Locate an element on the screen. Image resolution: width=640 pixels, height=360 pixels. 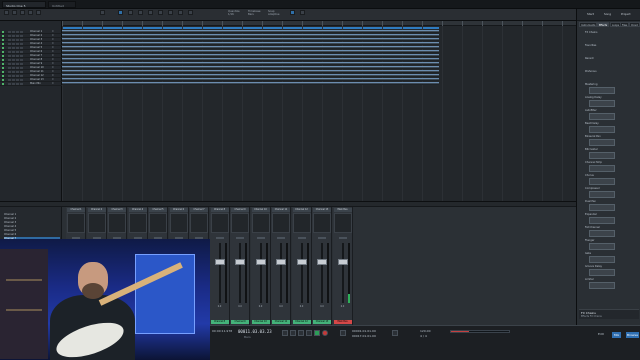
loop-icon is located at coordinates (343, 333).